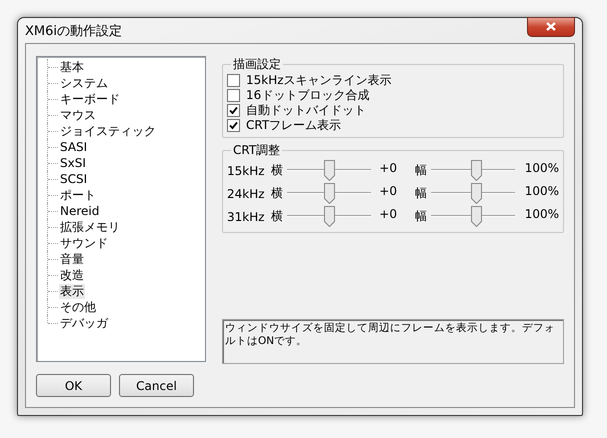 The width and height of the screenshot is (607, 438). What do you see at coordinates (308, 95) in the screenshot?
I see `checkbox-label: 16ドットブロック合成` at bounding box center [308, 95].